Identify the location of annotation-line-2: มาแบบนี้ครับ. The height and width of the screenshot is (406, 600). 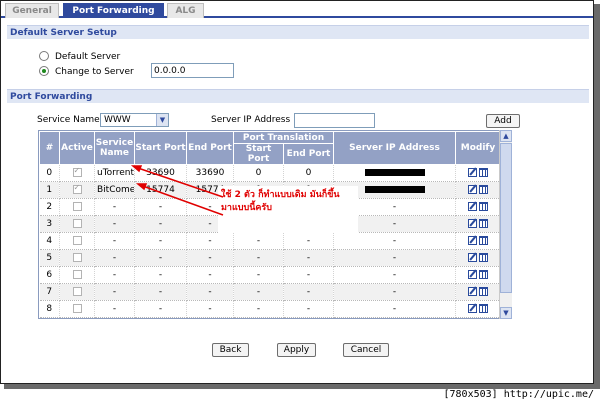
(246, 208).